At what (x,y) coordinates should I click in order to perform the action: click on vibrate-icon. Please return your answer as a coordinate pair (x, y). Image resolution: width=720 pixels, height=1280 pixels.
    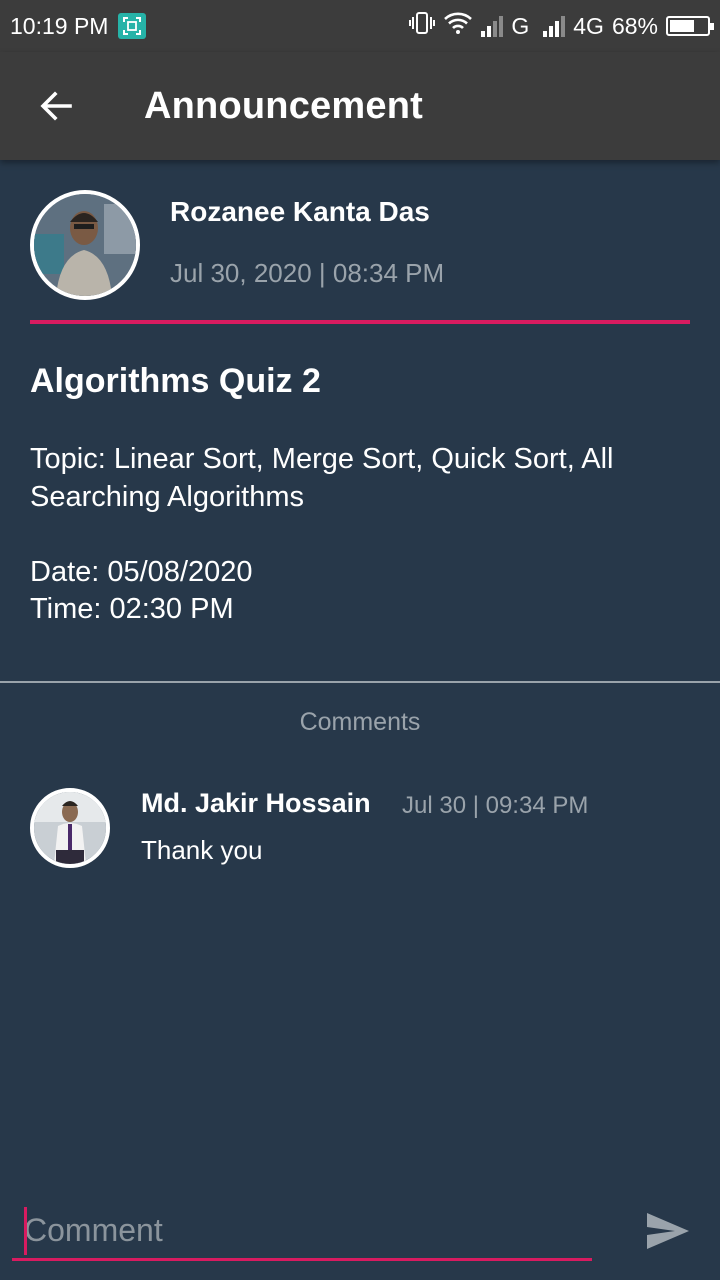
    Looking at the image, I should click on (422, 26).